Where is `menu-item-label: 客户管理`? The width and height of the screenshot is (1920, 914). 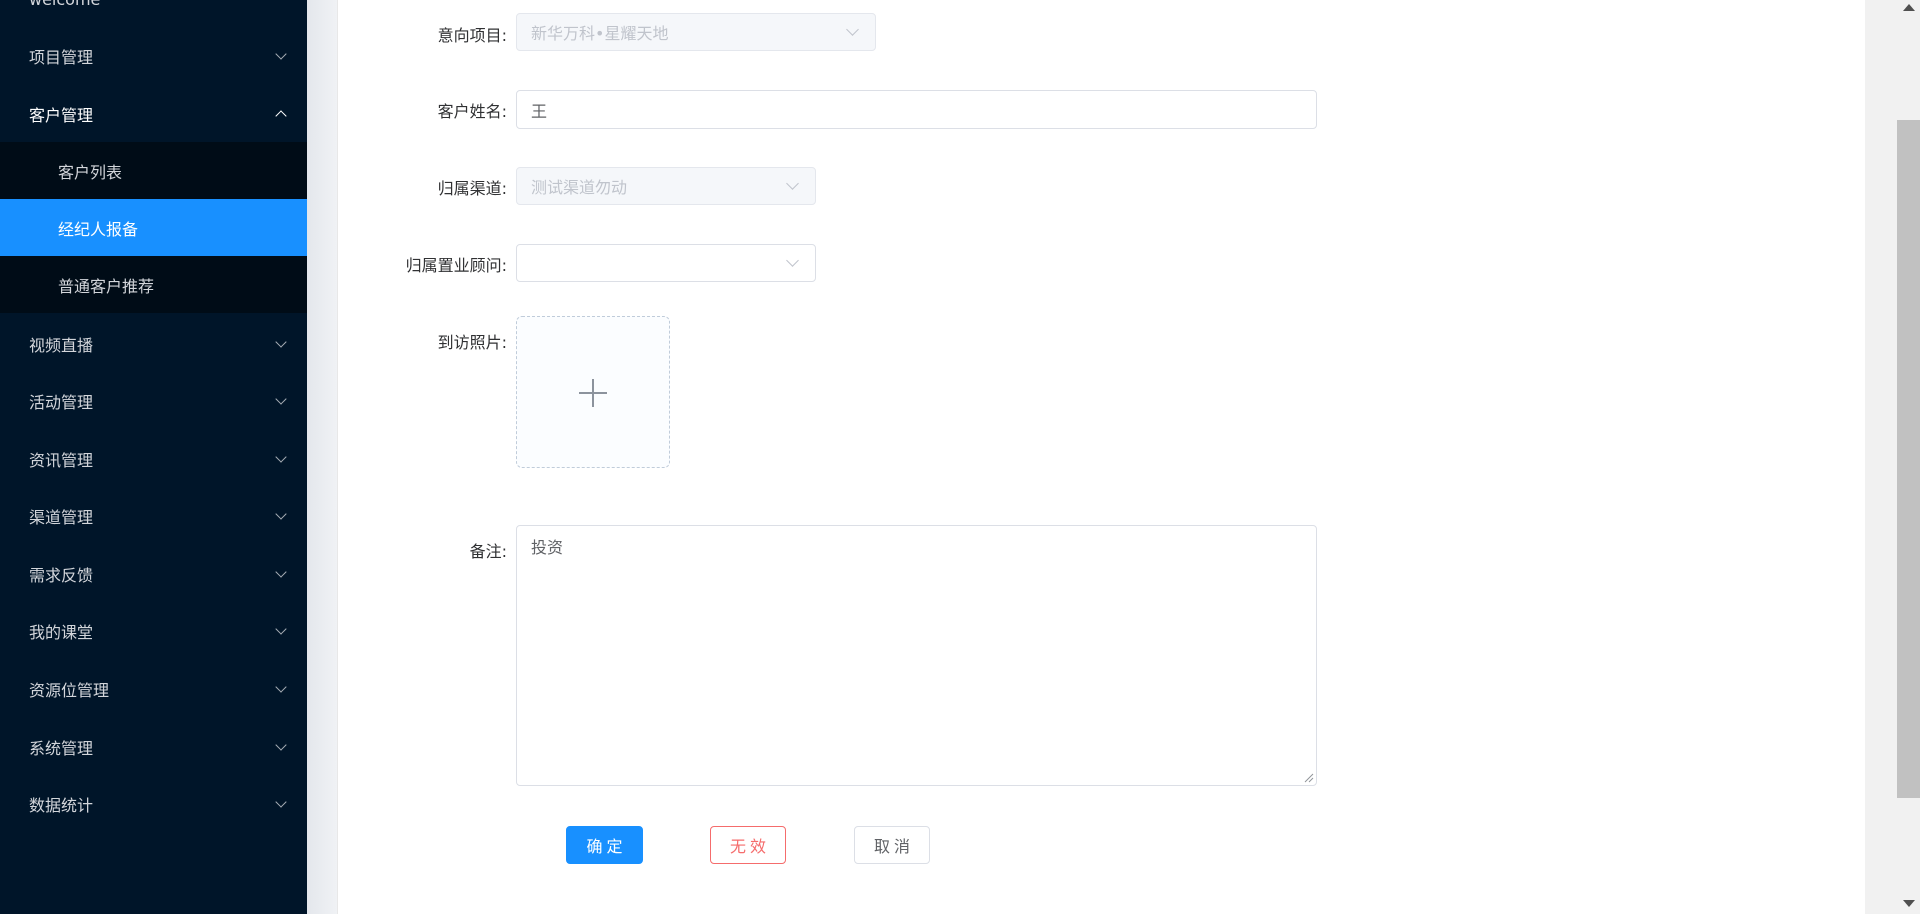 menu-item-label: 客户管理 is located at coordinates (61, 115).